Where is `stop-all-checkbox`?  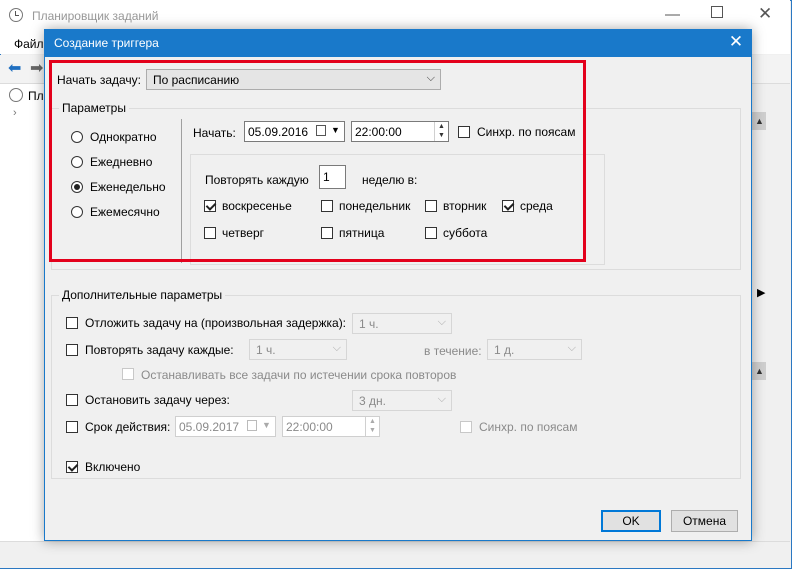 stop-all-checkbox is located at coordinates (128, 374).